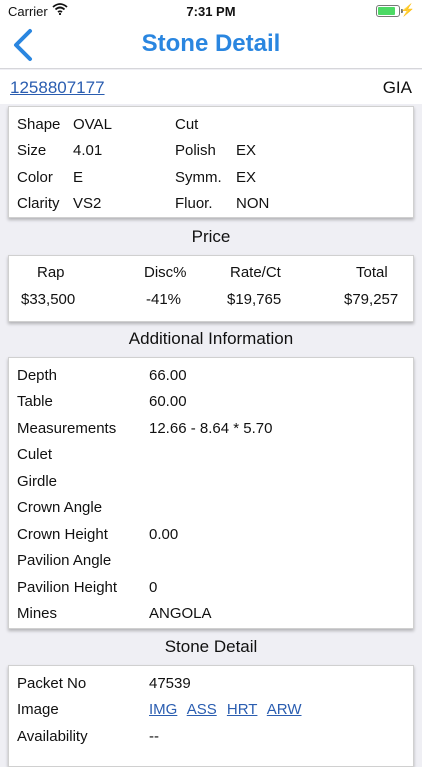 This screenshot has width=422, height=767. I want to click on additional-label-depth: Depth, so click(37, 375).